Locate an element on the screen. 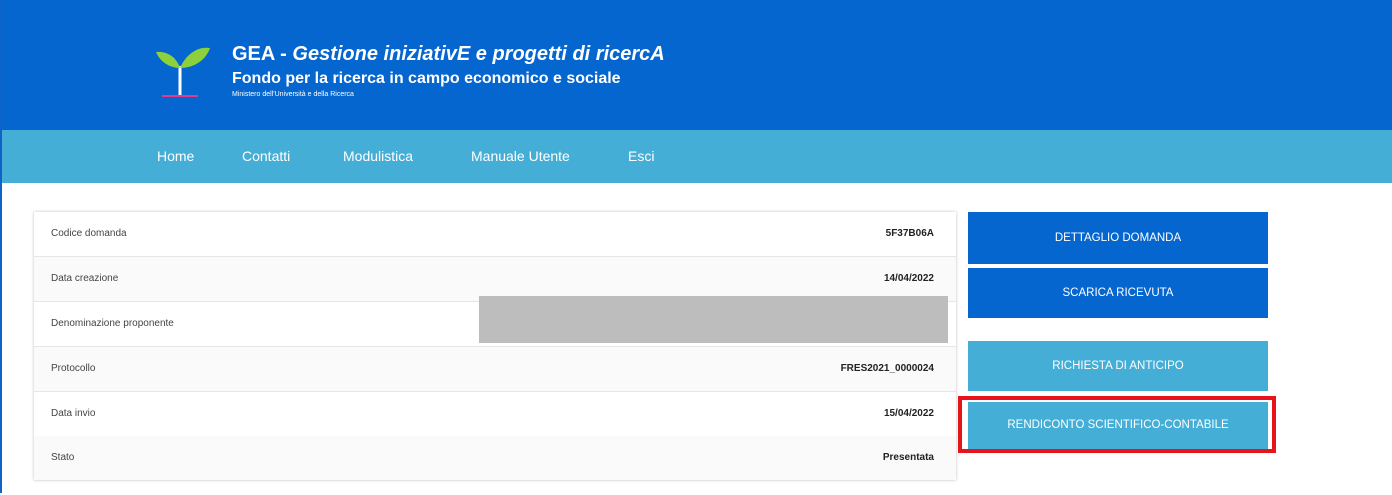 Image resolution: width=1392 pixels, height=495 pixels. nav-item-manuale-utente: Manuale Utente is located at coordinates (520, 156).